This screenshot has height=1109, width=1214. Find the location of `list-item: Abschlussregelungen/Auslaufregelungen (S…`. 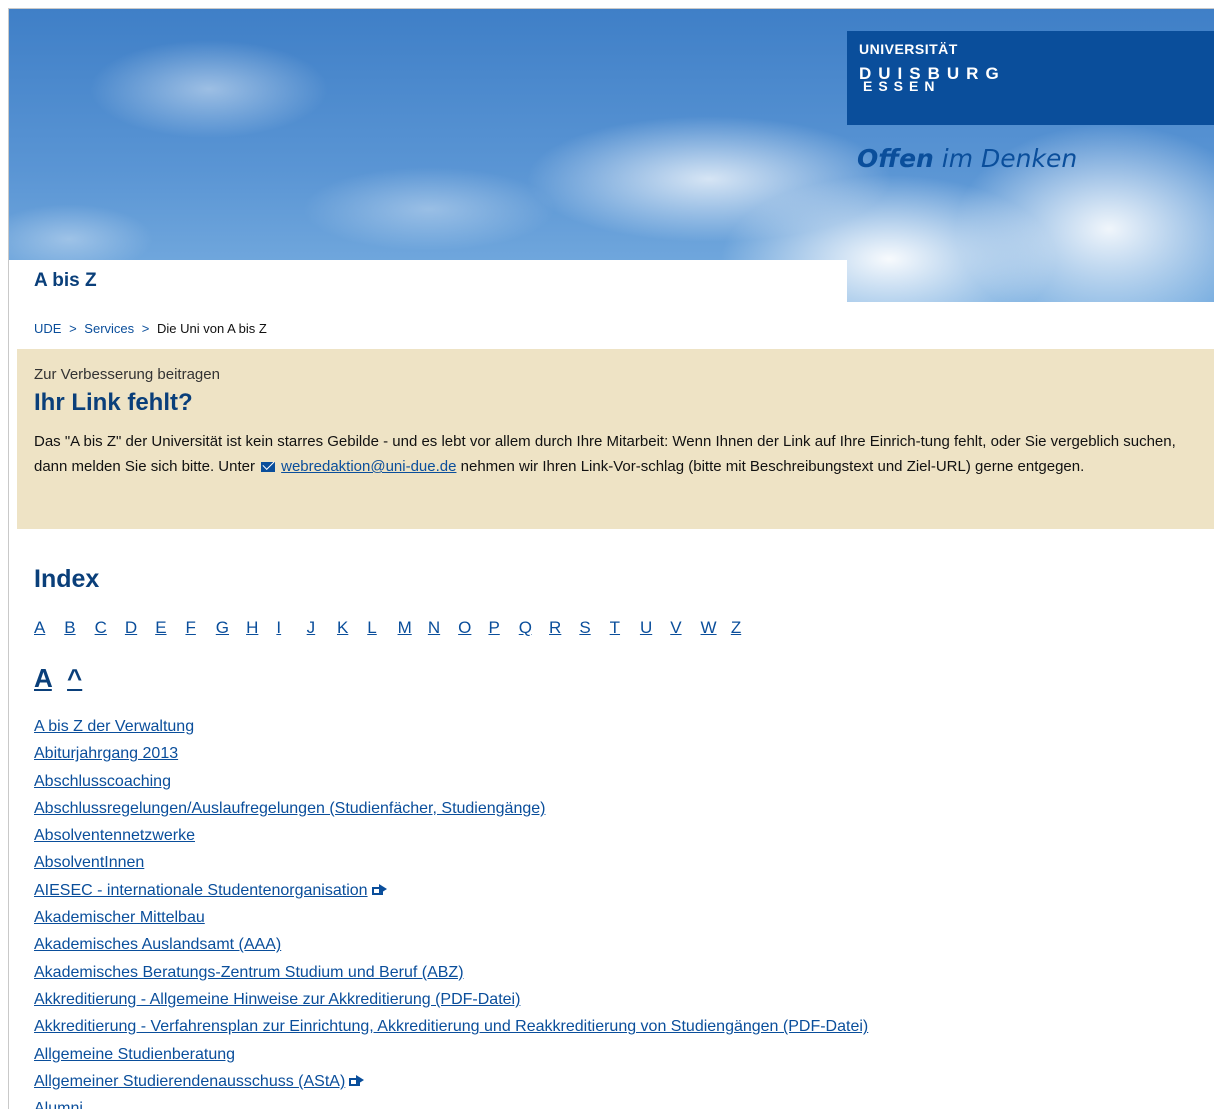

list-item: Abschlussregelungen/Auslaufregelungen (S… is located at coordinates (451, 808).